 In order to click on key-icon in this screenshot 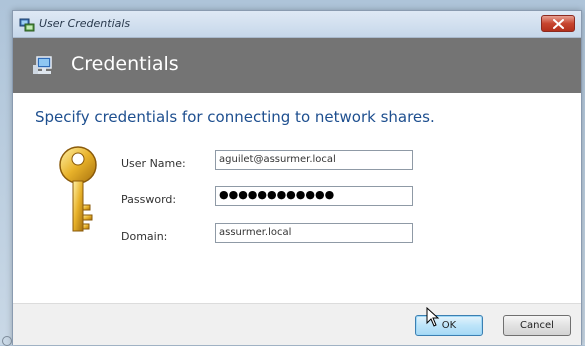, I will do `click(78, 190)`.